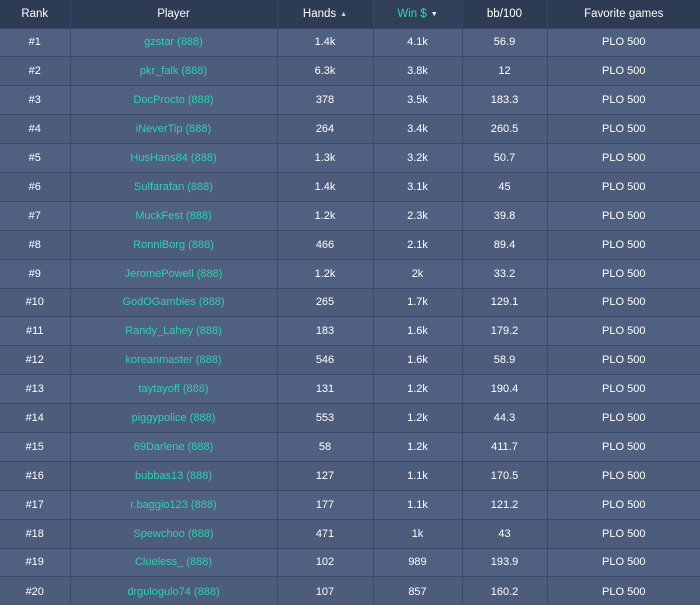 This screenshot has width=700, height=605. I want to click on player-cell: GodOGambles (888), so click(174, 302).